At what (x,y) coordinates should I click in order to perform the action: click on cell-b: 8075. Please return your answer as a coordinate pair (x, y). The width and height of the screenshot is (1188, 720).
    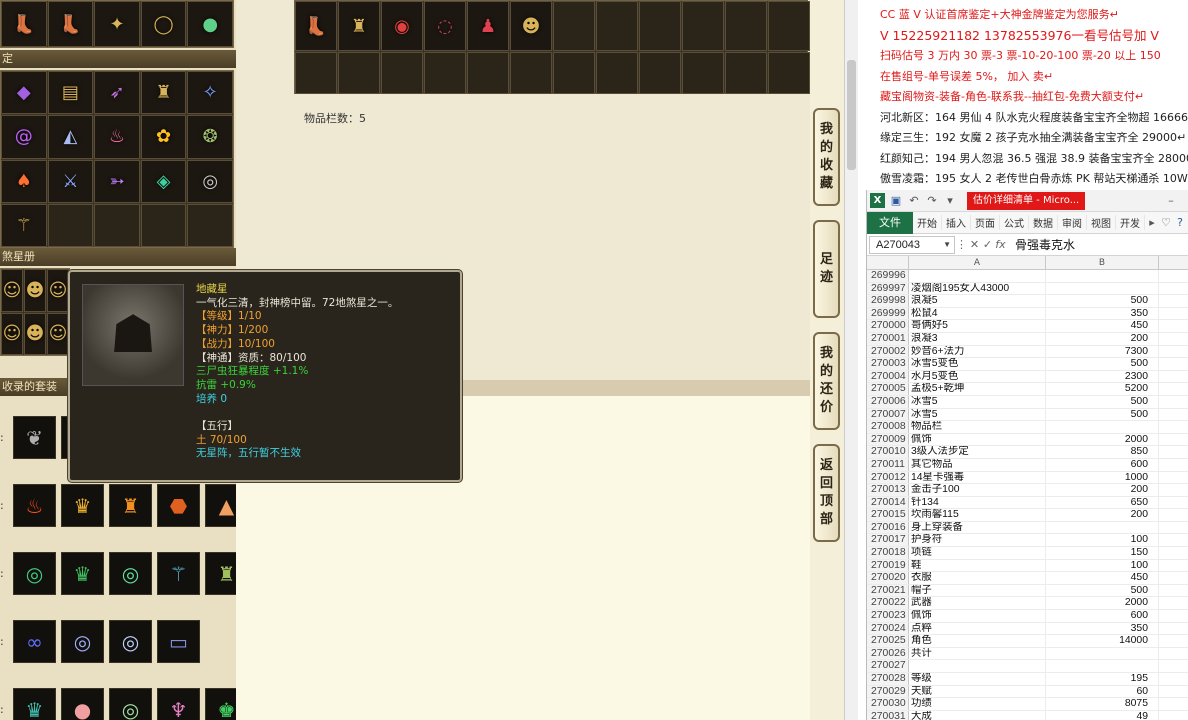
    Looking at the image, I should click on (1102, 704).